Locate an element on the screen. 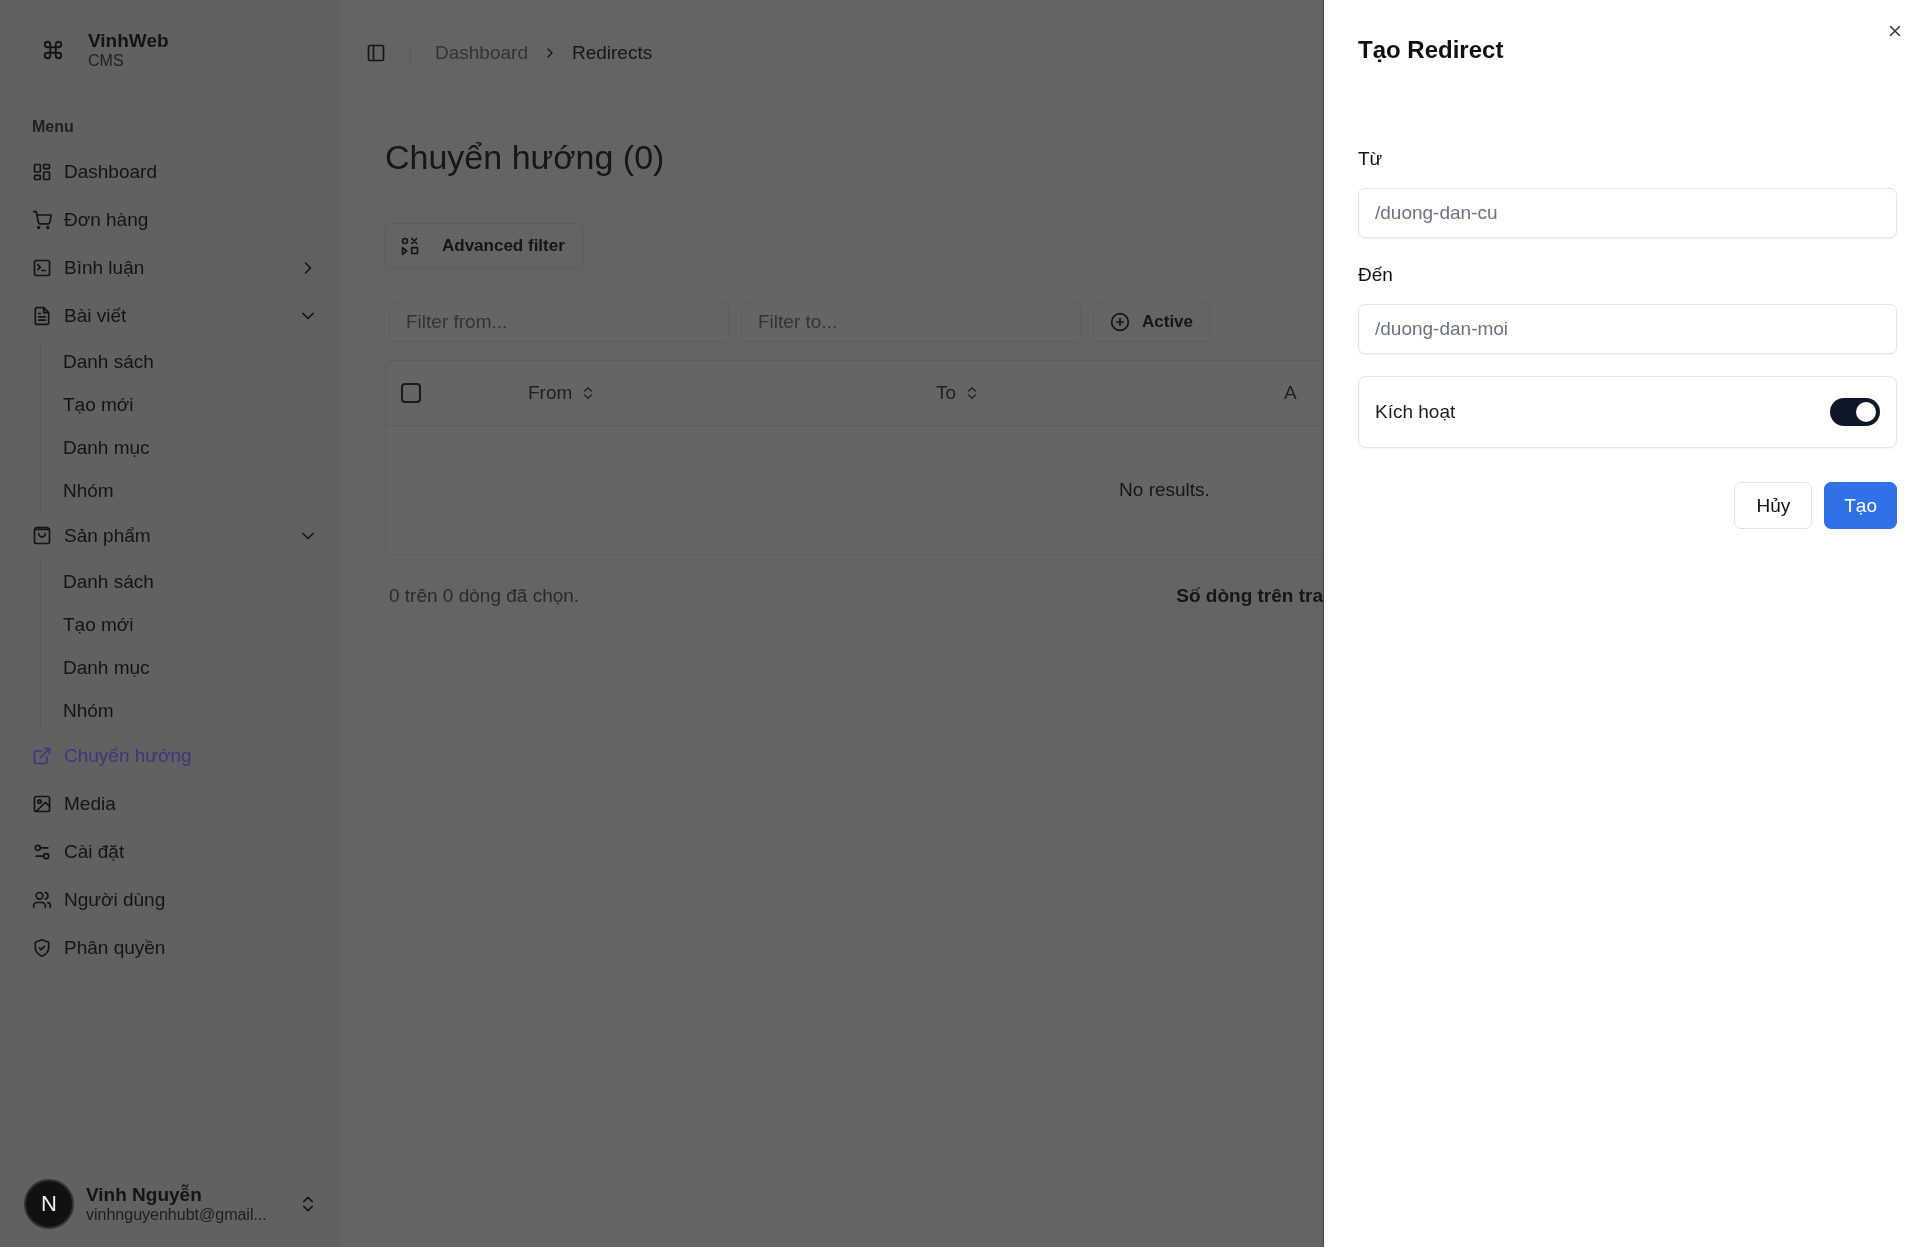  user-name: Vinh Nguyễn is located at coordinates (144, 1195).